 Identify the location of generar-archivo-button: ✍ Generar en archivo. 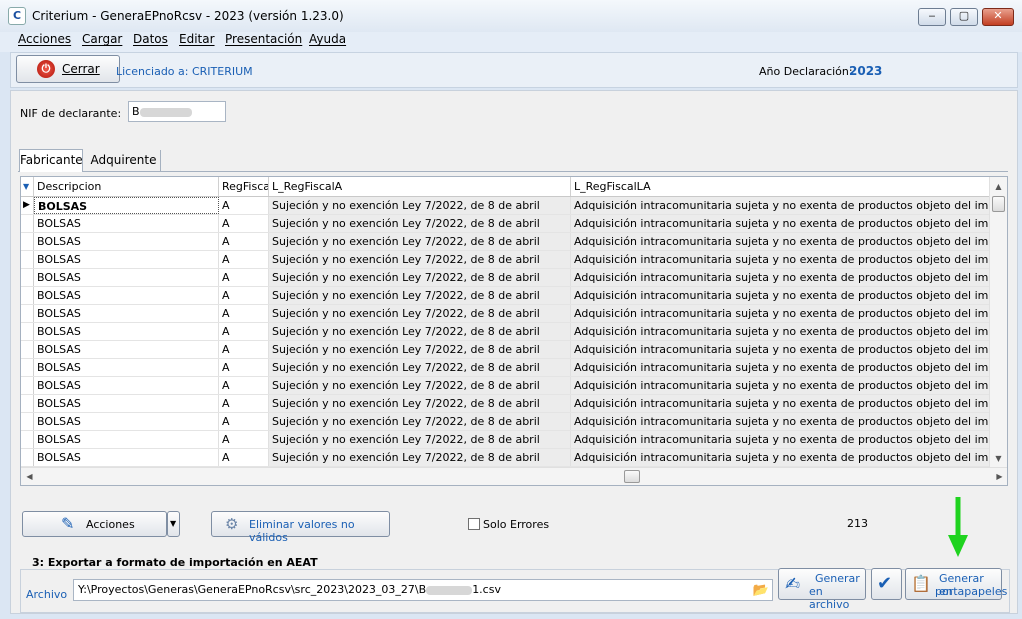
(822, 589).